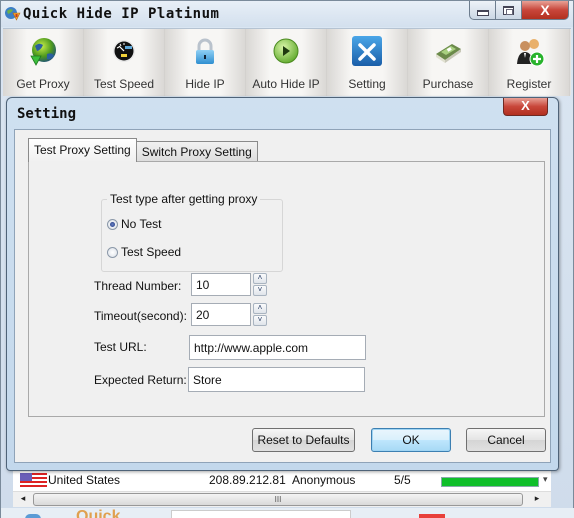  What do you see at coordinates (367, 84) in the screenshot?
I see `toolbar-label: Setting` at bounding box center [367, 84].